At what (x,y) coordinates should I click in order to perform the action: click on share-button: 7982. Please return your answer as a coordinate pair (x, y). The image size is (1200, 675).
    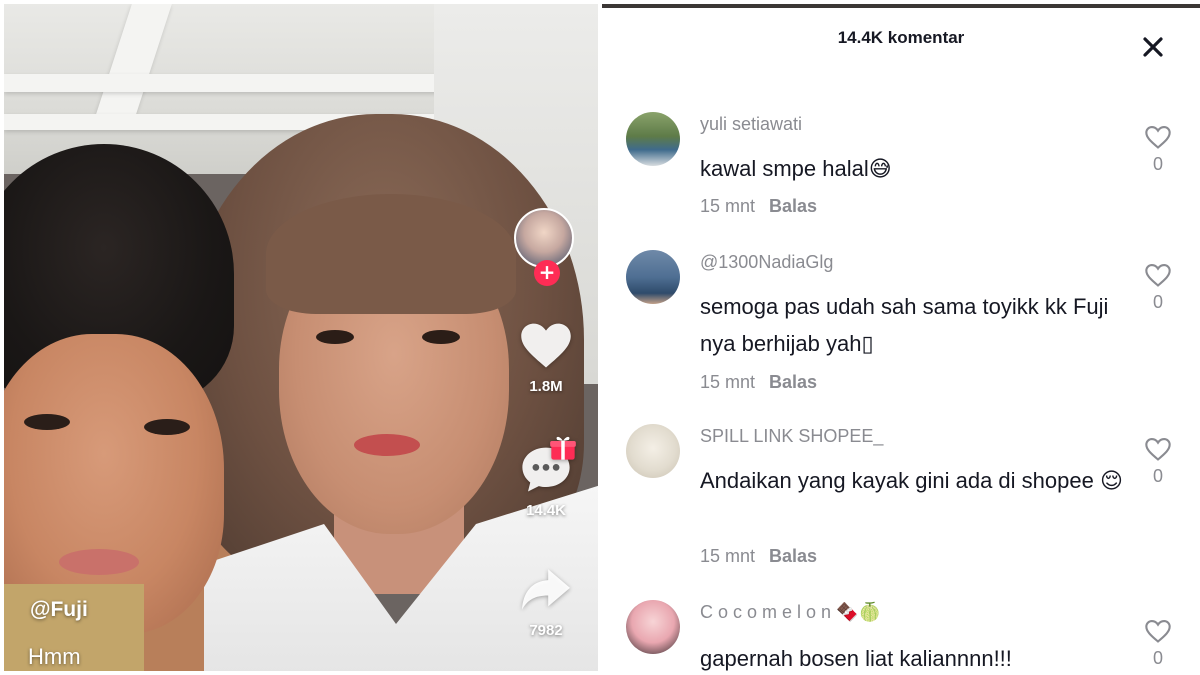
    Looking at the image, I should click on (546, 602).